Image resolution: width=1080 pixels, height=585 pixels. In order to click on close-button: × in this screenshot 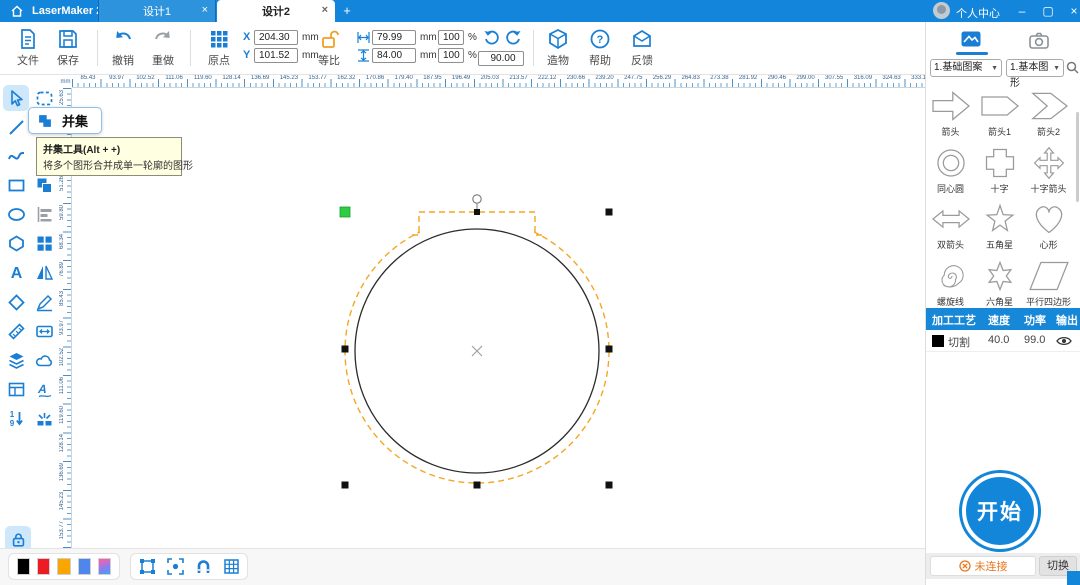, I will do `click(1071, 11)`.